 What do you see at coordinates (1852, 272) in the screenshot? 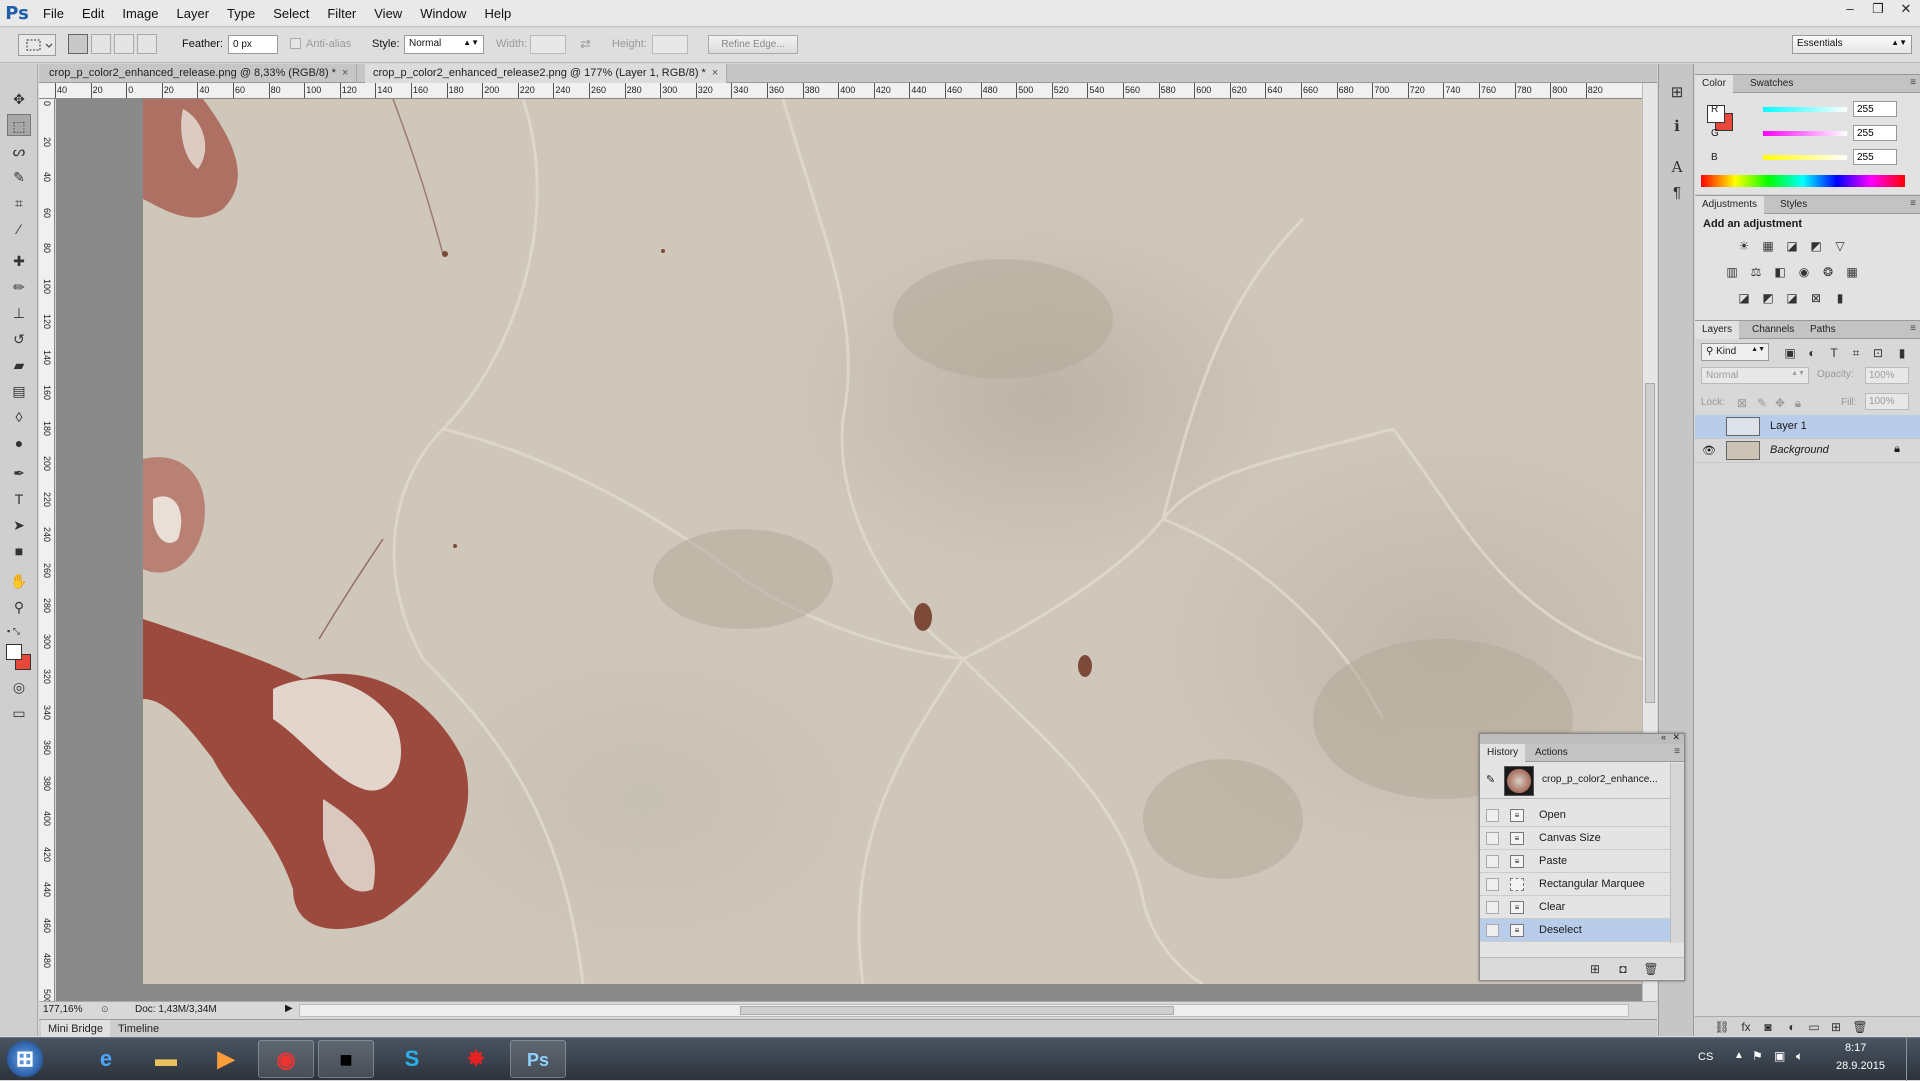
I see `color-lookup-icon: ▦` at bounding box center [1852, 272].